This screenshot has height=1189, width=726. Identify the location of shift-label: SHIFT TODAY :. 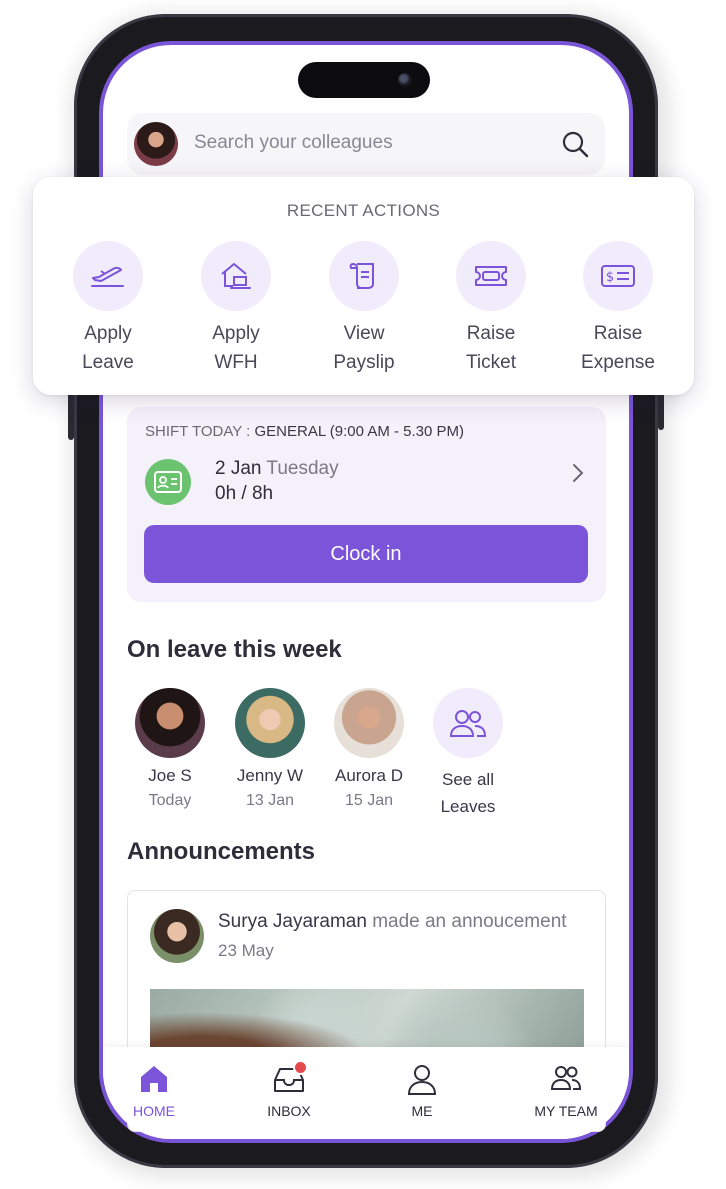
(198, 431).